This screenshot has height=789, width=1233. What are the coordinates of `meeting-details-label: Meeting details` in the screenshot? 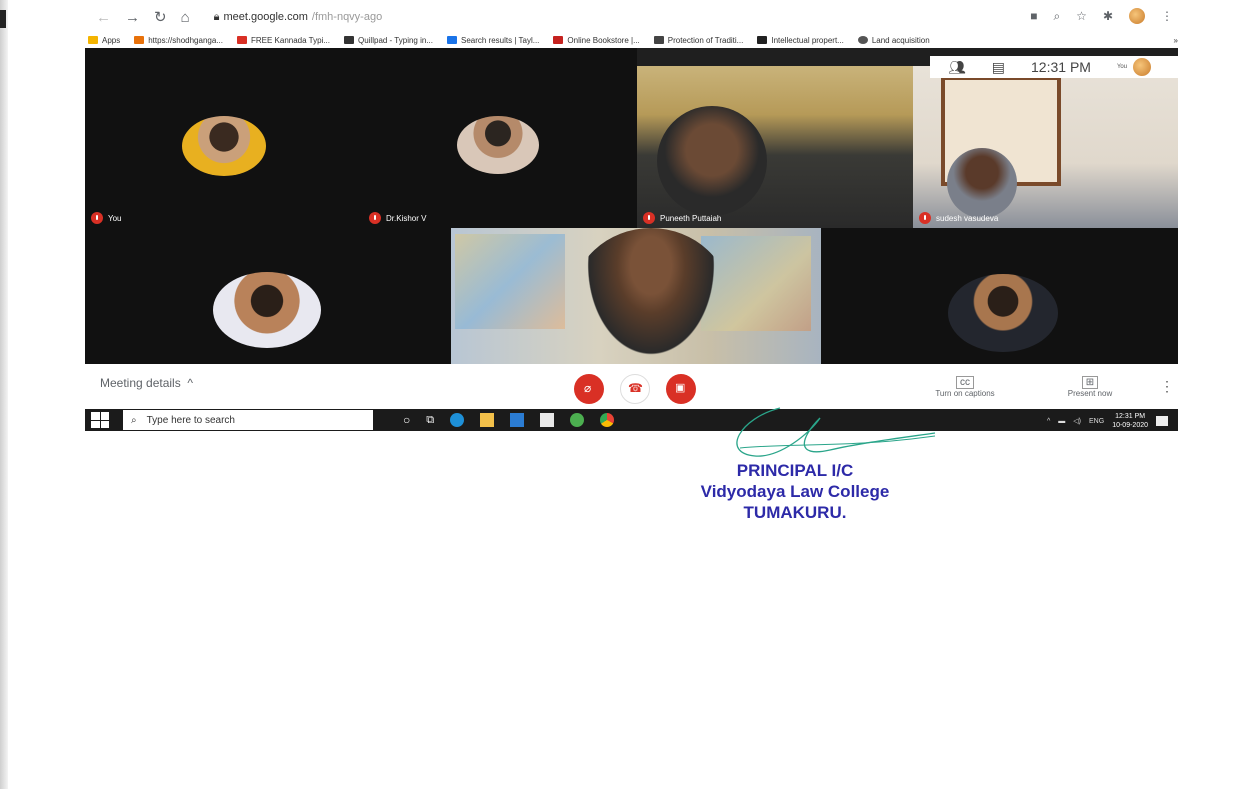 It's located at (140, 383).